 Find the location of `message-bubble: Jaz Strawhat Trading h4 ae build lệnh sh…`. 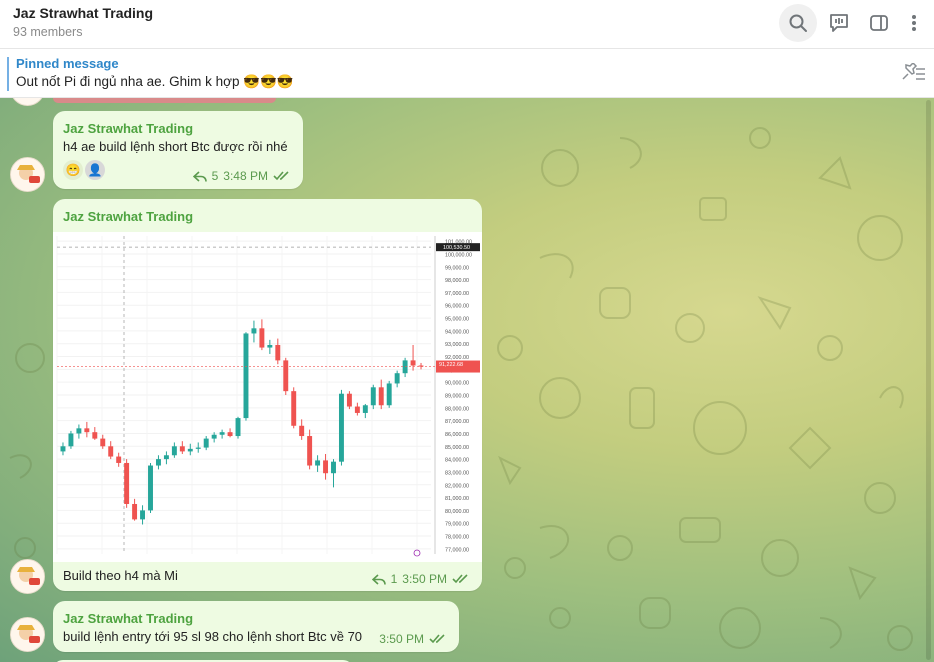

message-bubble: Jaz Strawhat Trading h4 ae build lệnh sh… is located at coordinates (178, 150).